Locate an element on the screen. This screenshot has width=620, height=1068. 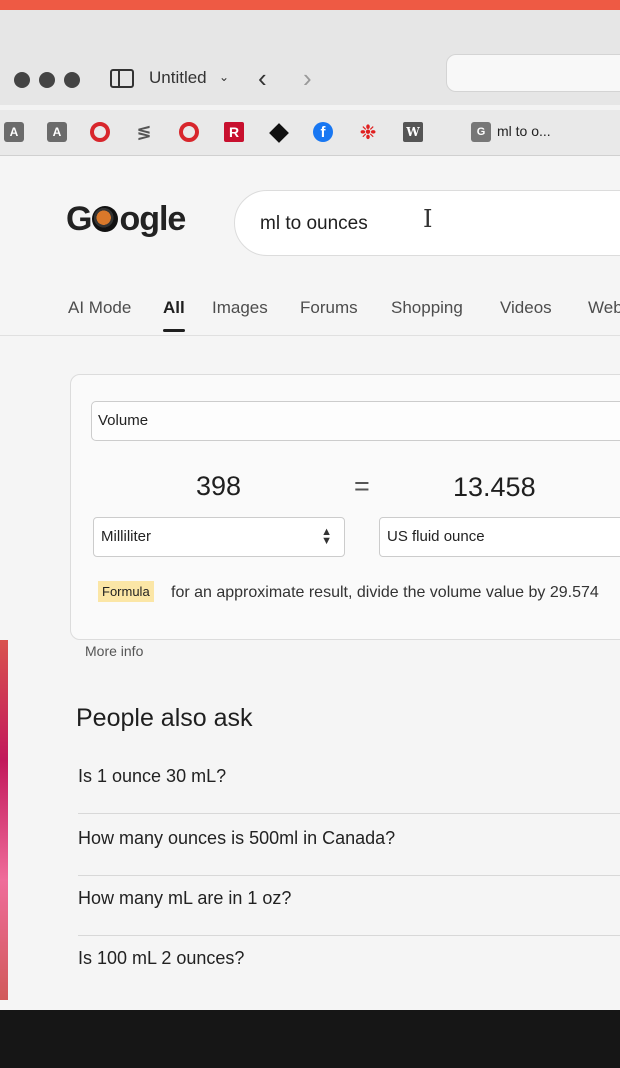
zoom-window-button is located at coordinates (72, 80).